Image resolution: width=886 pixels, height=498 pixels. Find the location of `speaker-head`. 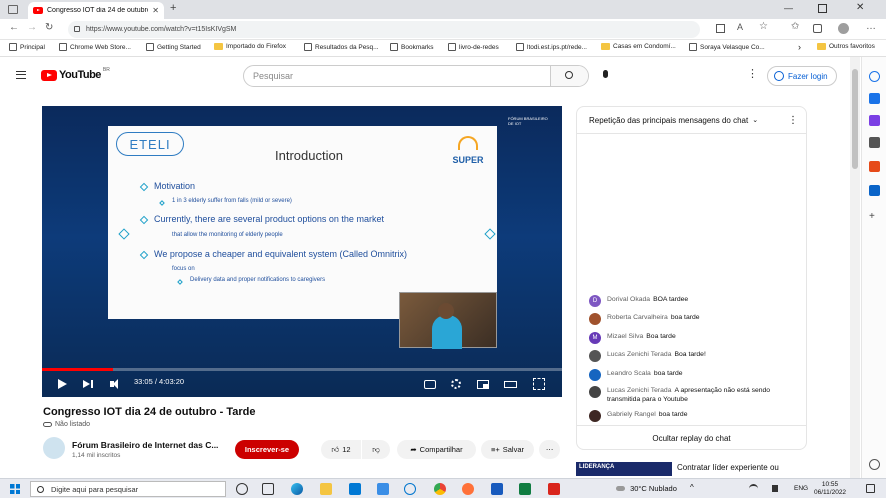

speaker-head is located at coordinates (446, 311).